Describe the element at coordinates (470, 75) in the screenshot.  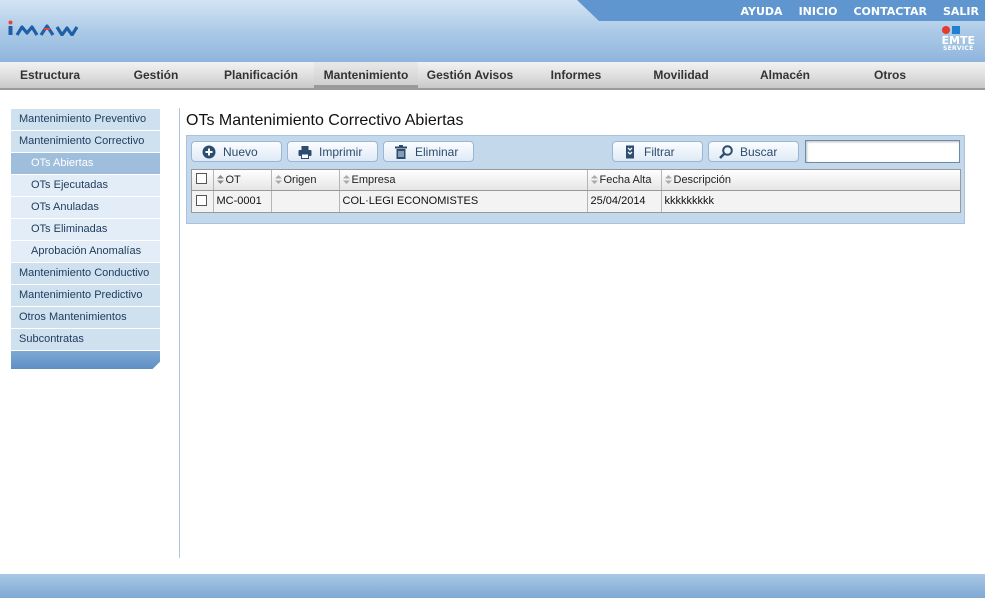
I see `nav-gestion-avisos: Gestión Avisos` at that location.